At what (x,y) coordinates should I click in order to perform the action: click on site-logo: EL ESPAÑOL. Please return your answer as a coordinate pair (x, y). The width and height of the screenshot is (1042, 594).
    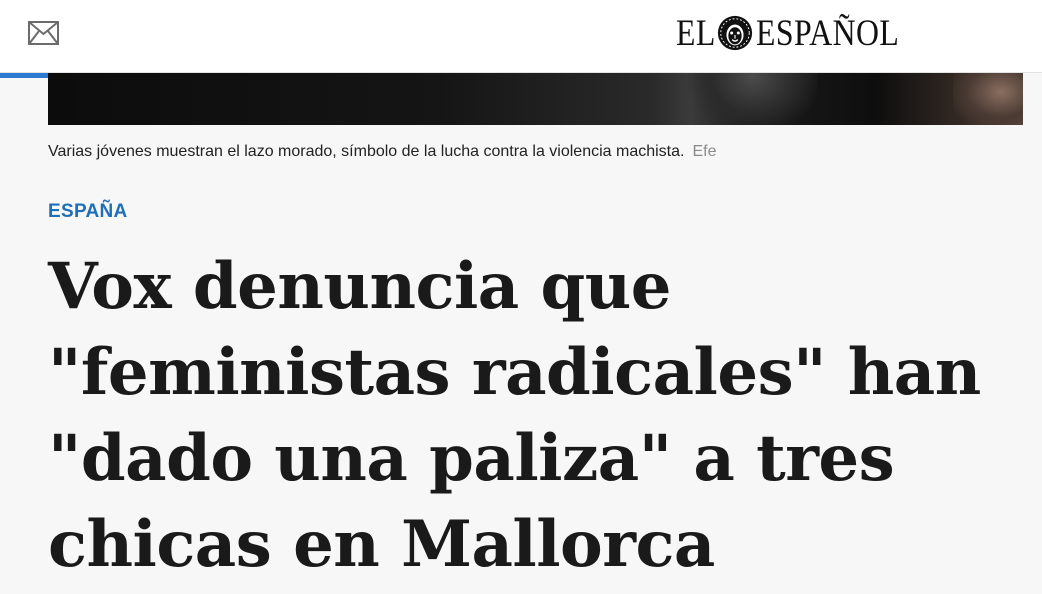
    Looking at the image, I should click on (799, 33).